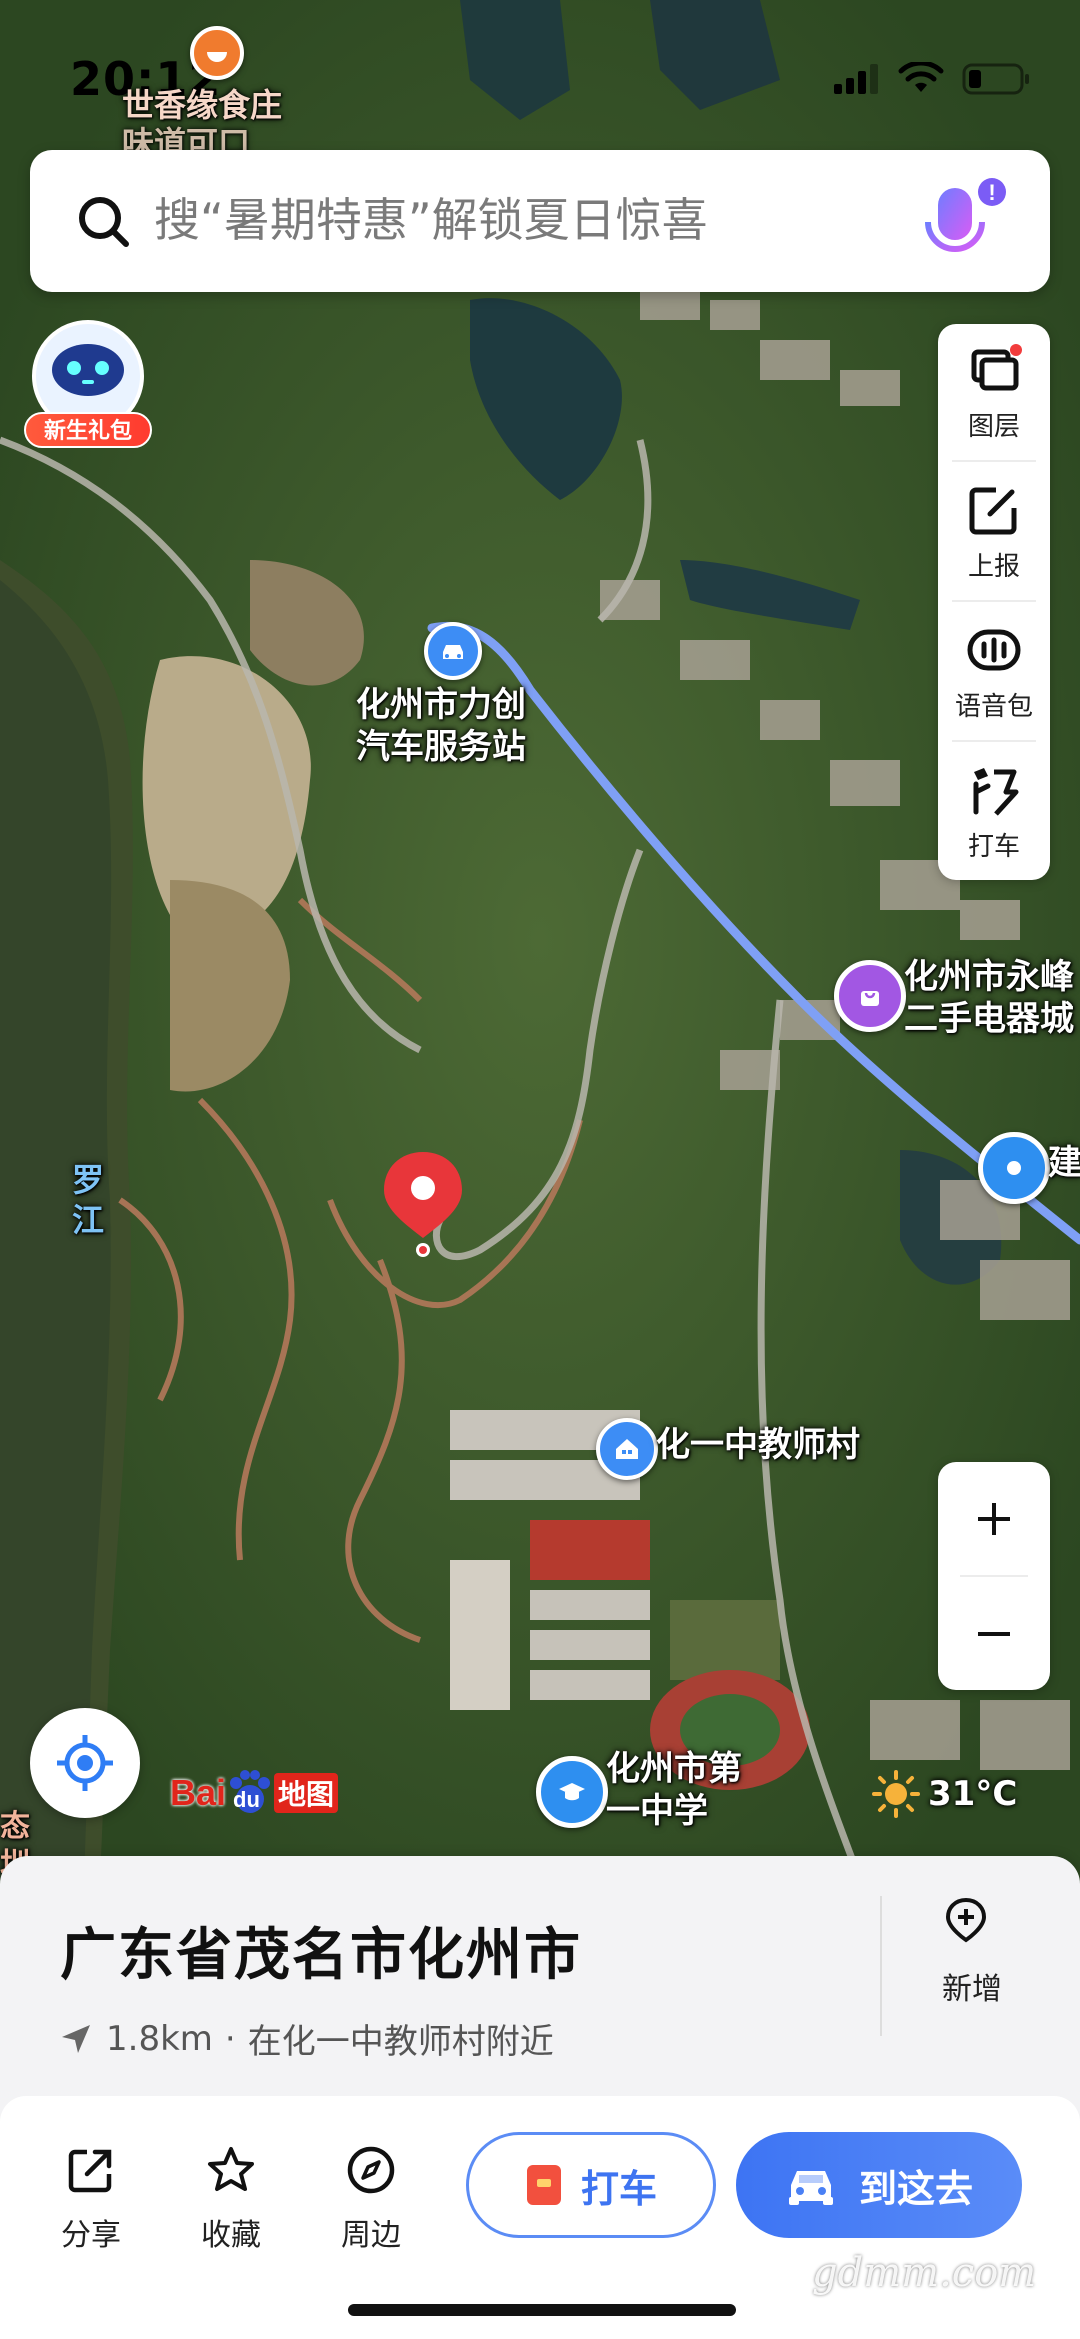 Image resolution: width=1080 pixels, height=2339 pixels. I want to click on place-meta: 1.8km · 在化一中教师村附近, so click(306, 2038).